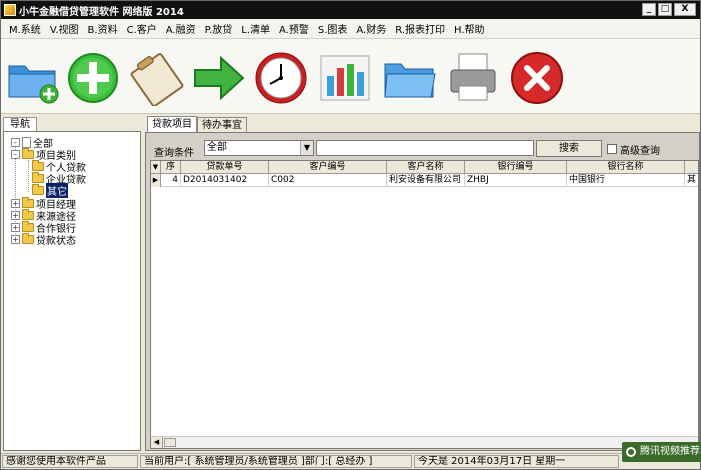 This screenshot has height=470, width=701. I want to click on menu-charts: S.图表, so click(335, 28).